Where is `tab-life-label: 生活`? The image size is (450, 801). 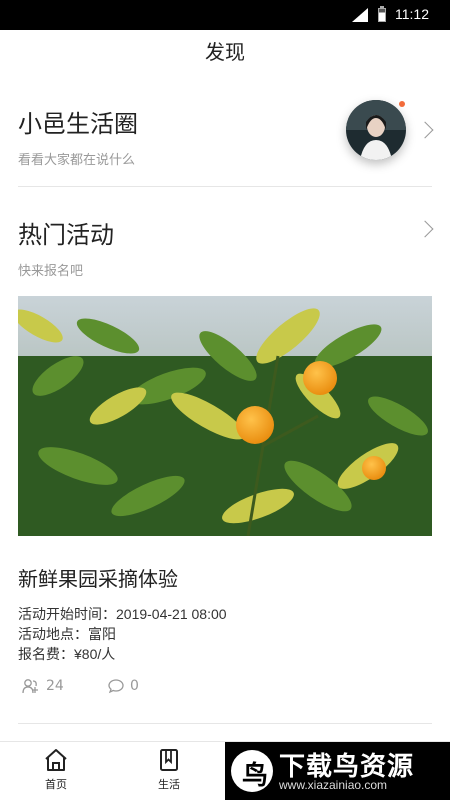
tab-life-label: 生活 is located at coordinates (169, 784).